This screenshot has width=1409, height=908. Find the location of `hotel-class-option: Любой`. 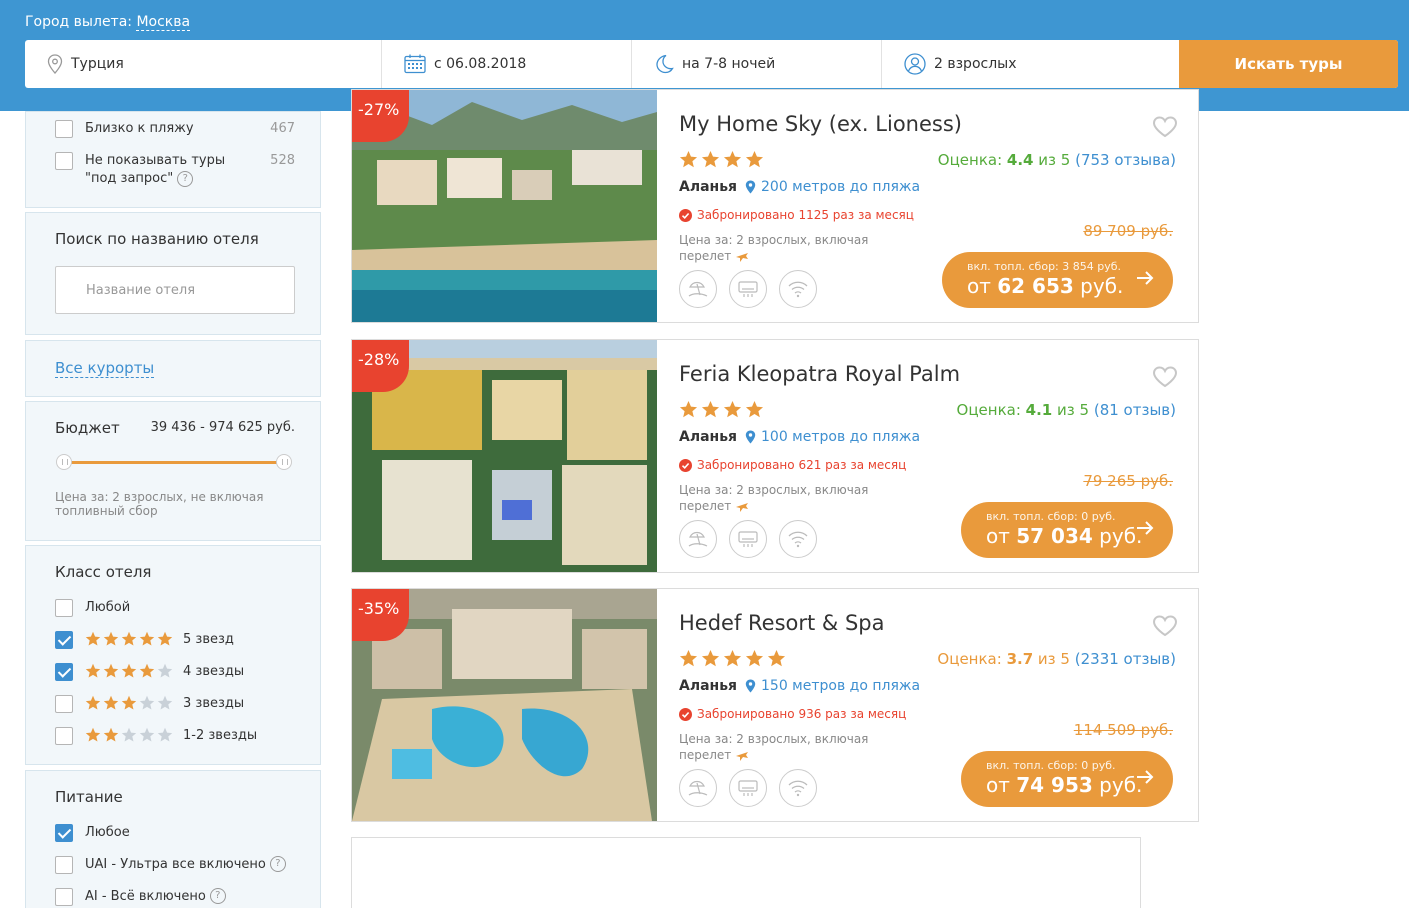

hotel-class-option: Любой is located at coordinates (92, 608).